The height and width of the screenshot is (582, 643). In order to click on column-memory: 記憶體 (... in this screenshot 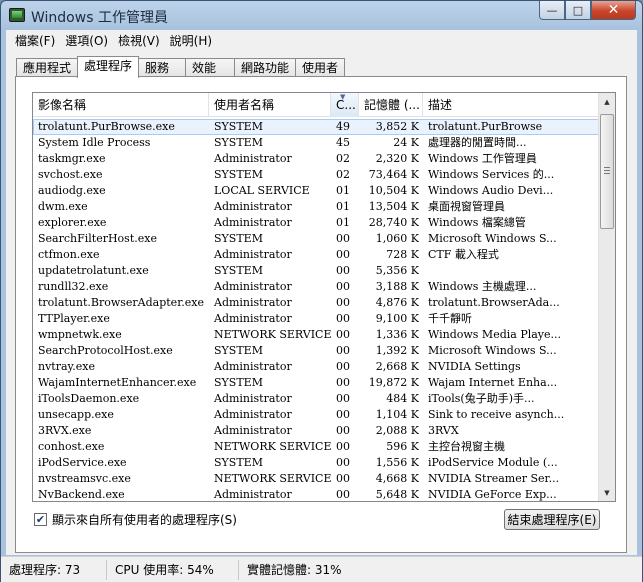, I will do `click(391, 105)`.